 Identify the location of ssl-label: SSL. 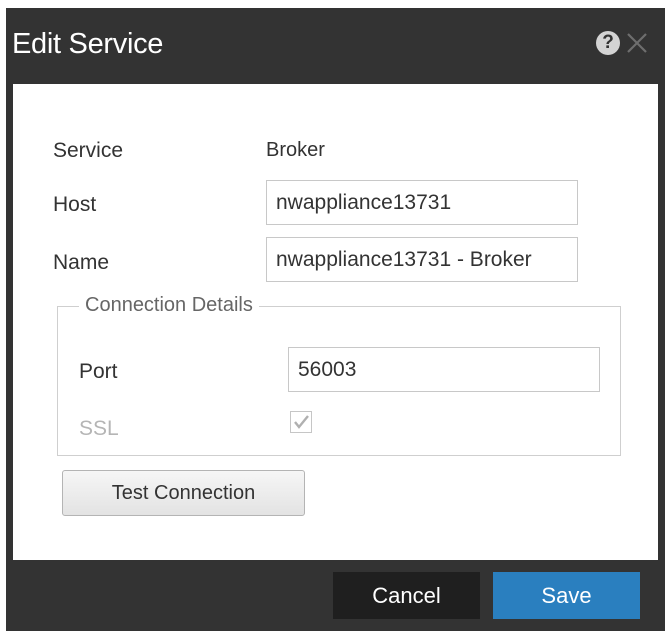
(99, 428).